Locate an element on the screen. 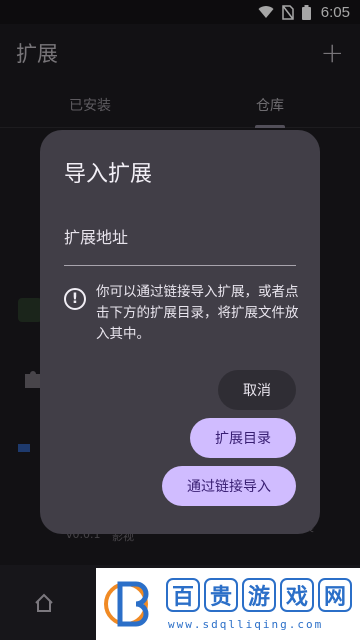  watermark-char: 百 is located at coordinates (183, 595).